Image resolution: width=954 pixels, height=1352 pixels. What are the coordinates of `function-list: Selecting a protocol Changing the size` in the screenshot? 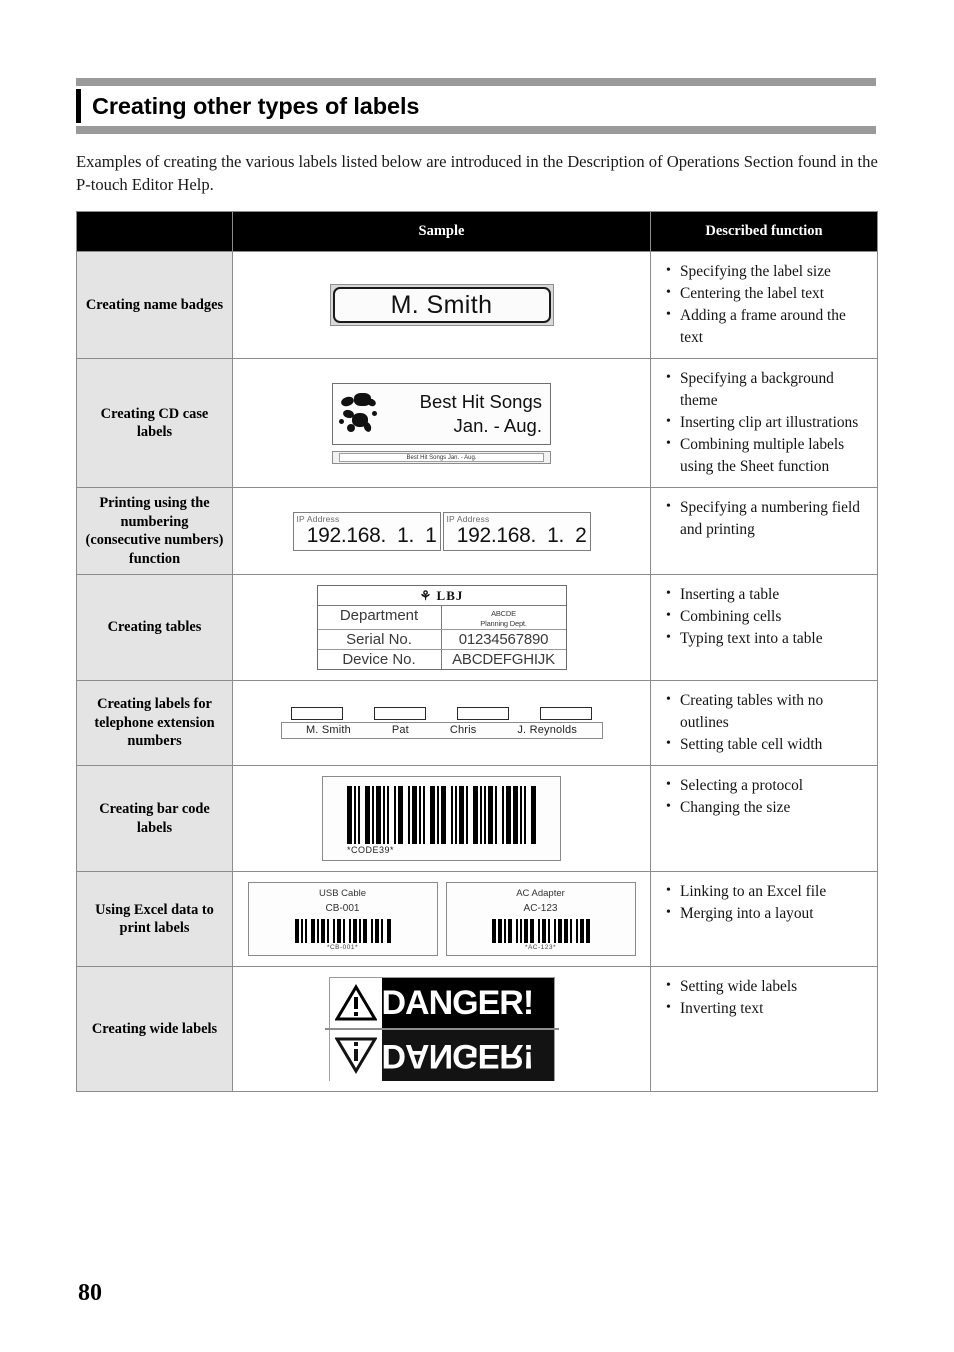 It's located at (767, 796).